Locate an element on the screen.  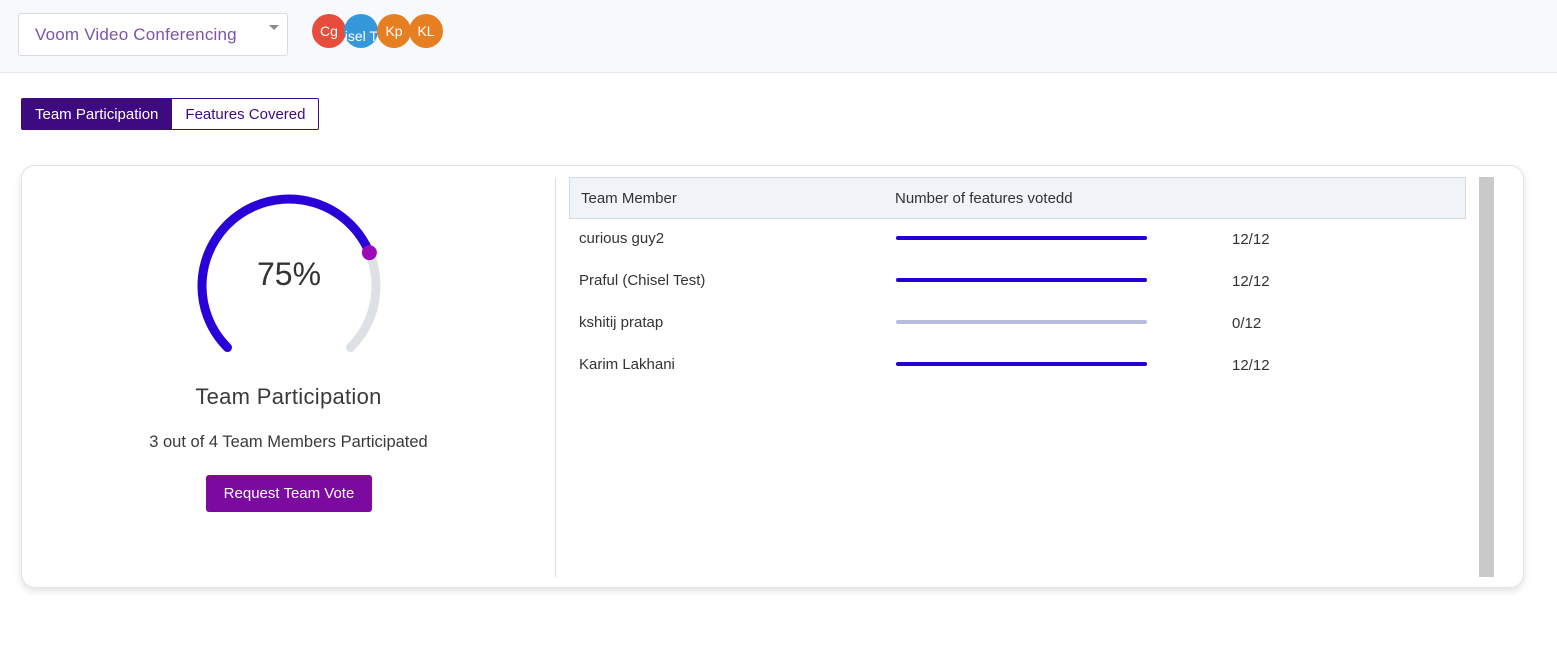
participation-title: Team Participation is located at coordinates (288, 396).